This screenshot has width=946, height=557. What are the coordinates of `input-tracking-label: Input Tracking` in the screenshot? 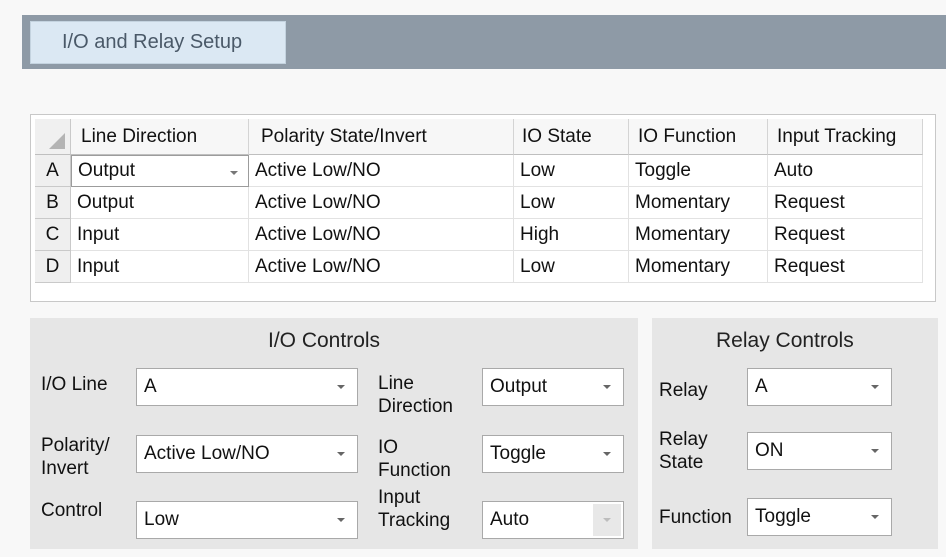 It's located at (414, 509).